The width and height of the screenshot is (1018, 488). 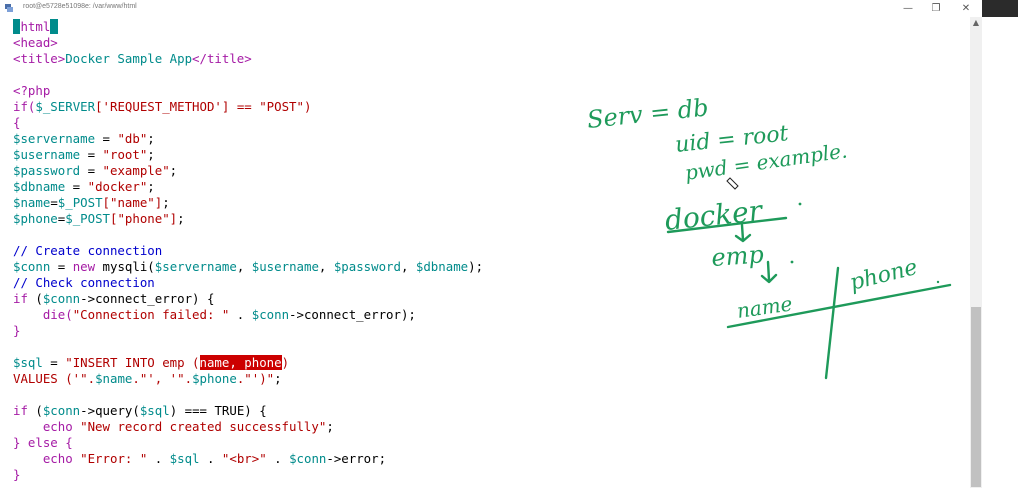 I want to click on window-title: root@e5728e51098e: /var/www/html, so click(x=80, y=6).